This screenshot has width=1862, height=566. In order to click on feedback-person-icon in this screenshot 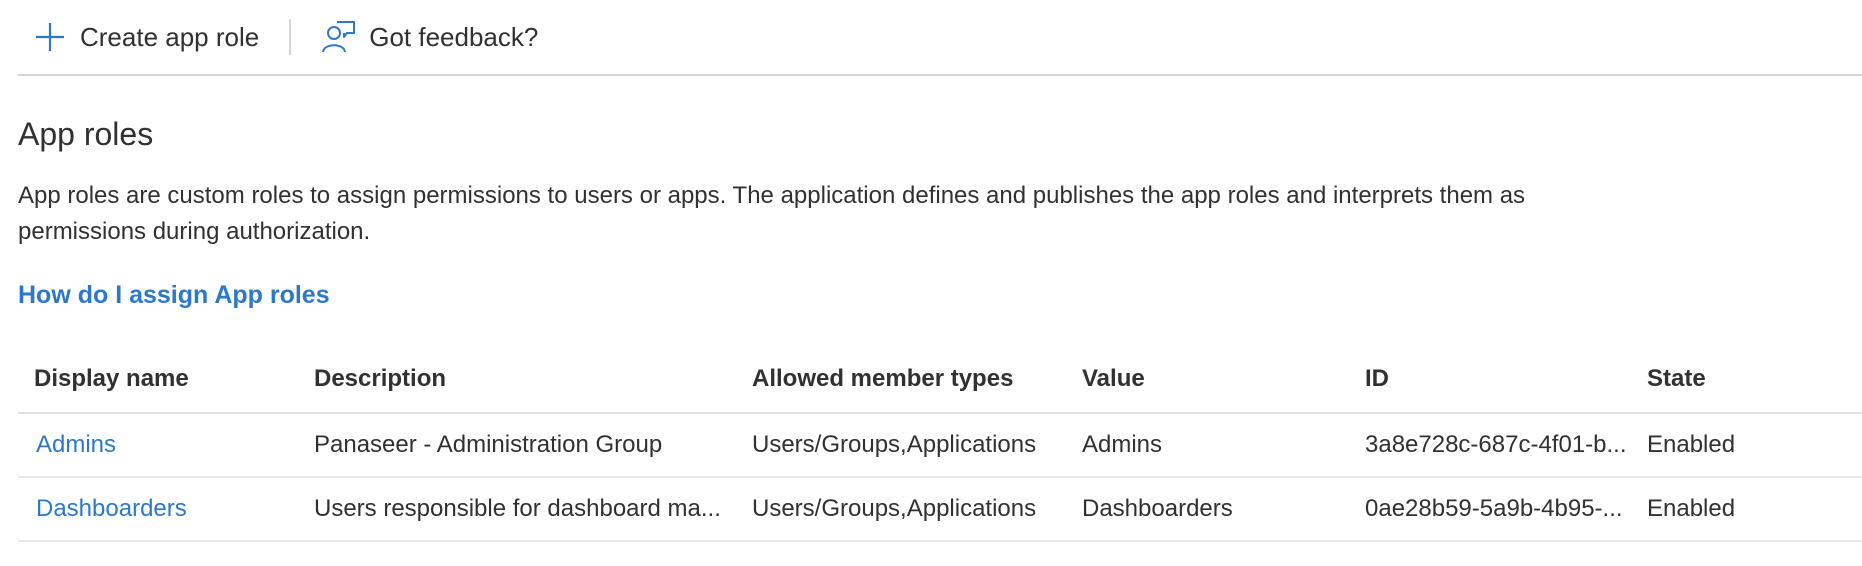, I will do `click(339, 37)`.